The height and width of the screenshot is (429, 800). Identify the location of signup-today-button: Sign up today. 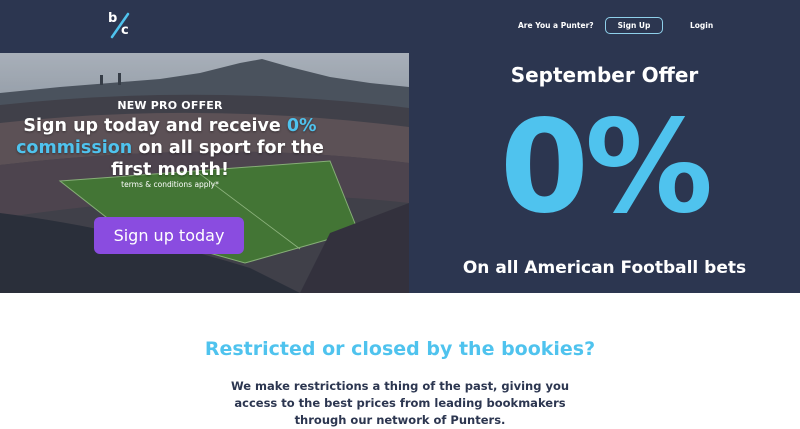
(169, 235).